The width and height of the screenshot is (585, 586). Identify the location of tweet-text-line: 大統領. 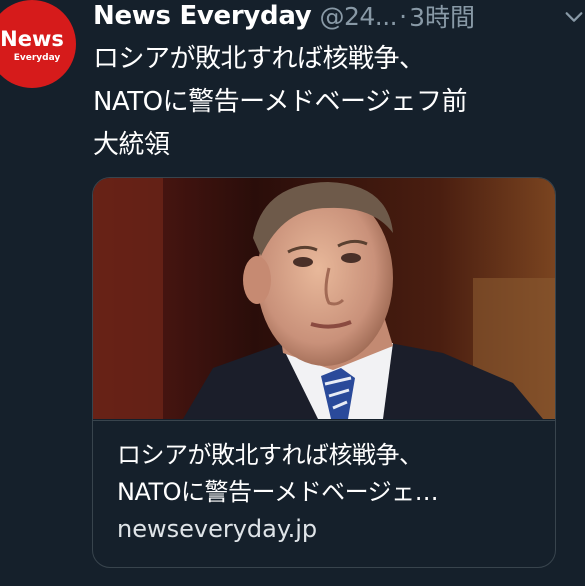
(131, 145).